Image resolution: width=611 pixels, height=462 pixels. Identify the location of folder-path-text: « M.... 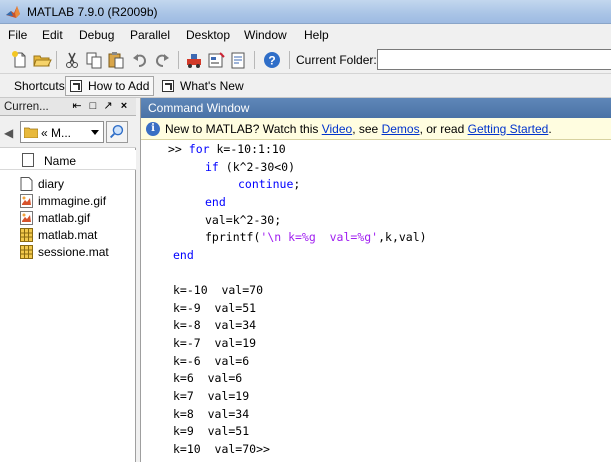
(56, 133).